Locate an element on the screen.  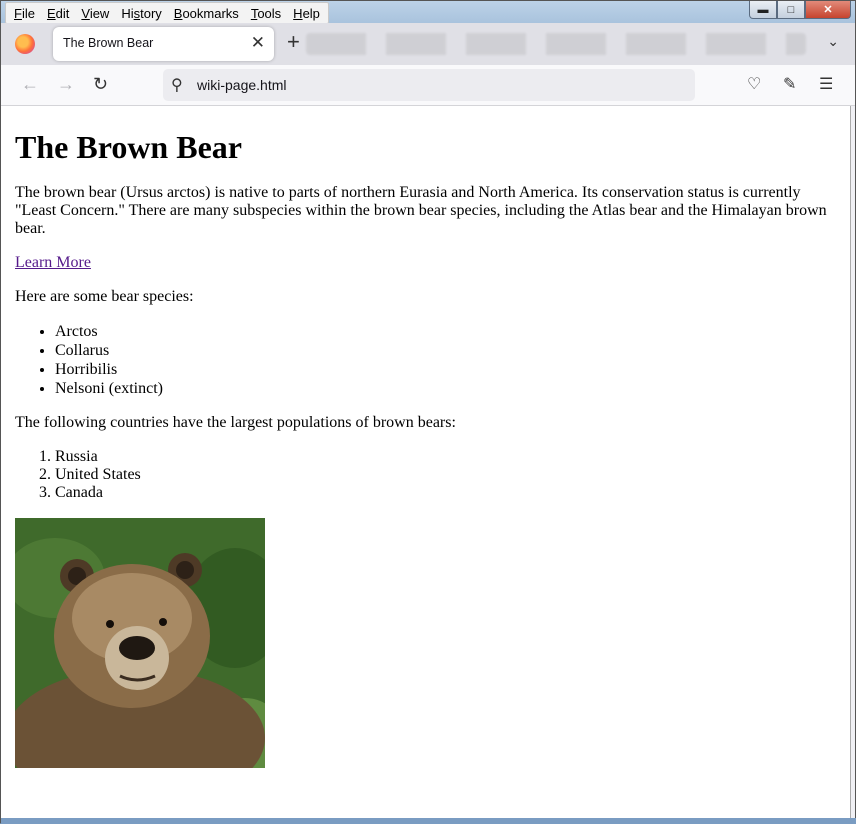
firefox-logo-icon is located at coordinates (25, 44).